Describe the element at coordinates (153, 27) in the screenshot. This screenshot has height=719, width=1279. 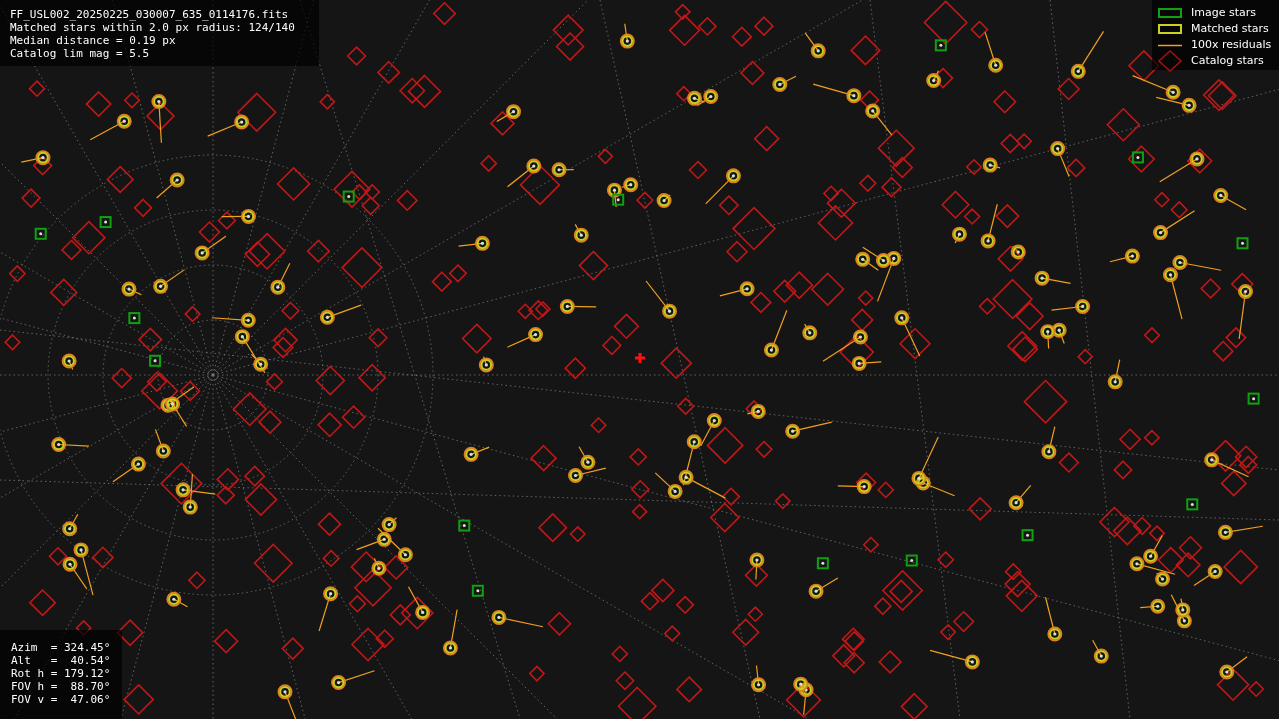
I see `info-text: Matched stars within 2.0 px radius: 124/140` at that location.